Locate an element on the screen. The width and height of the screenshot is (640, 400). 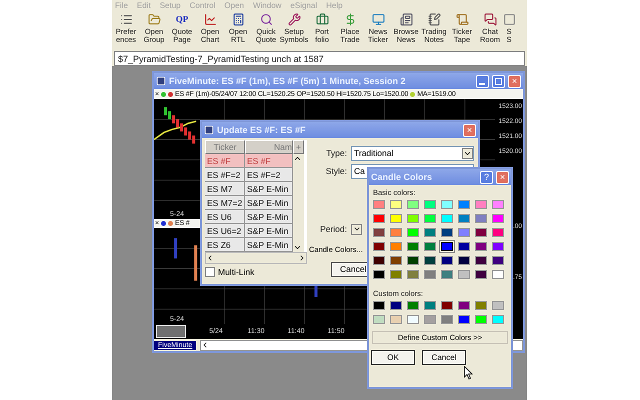
cancel-button: Cancel is located at coordinates (444, 357).